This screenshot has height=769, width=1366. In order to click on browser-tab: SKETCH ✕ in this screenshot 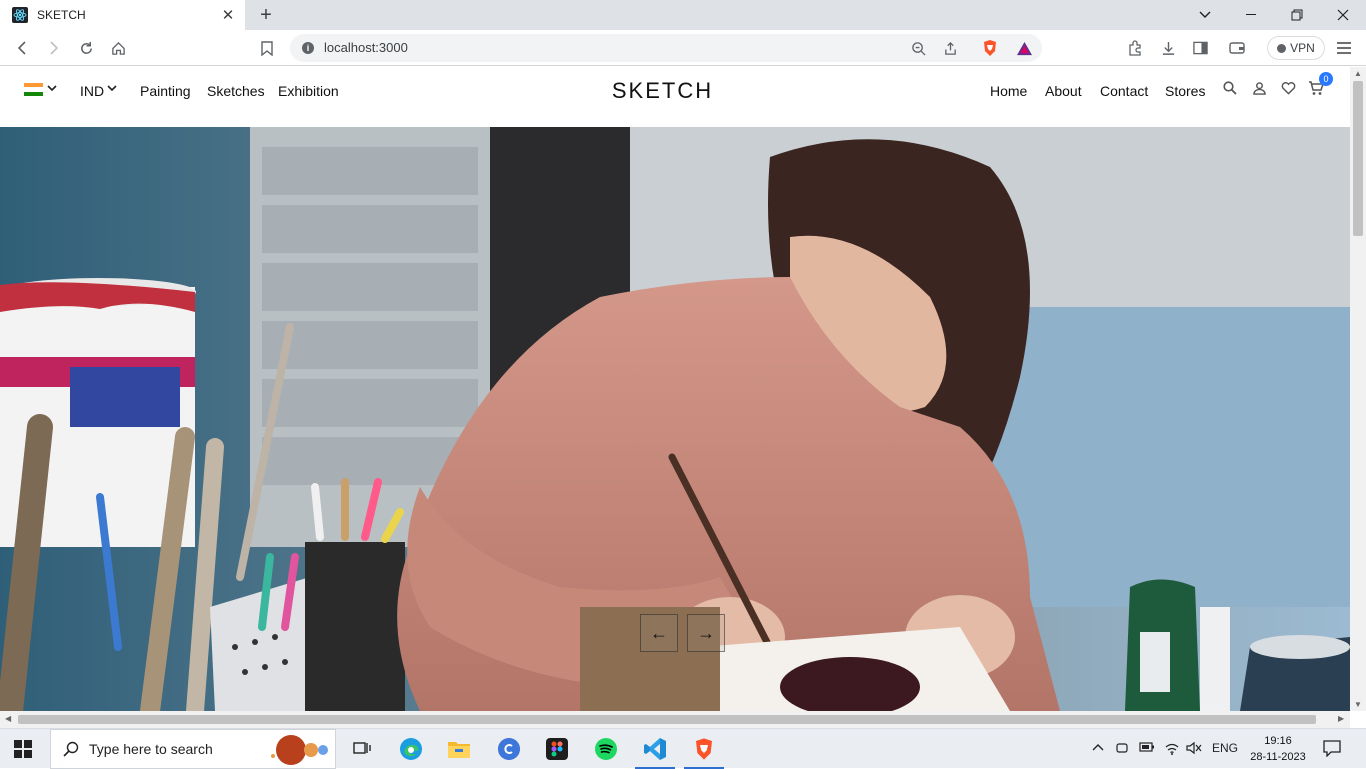, I will do `click(122, 15)`.